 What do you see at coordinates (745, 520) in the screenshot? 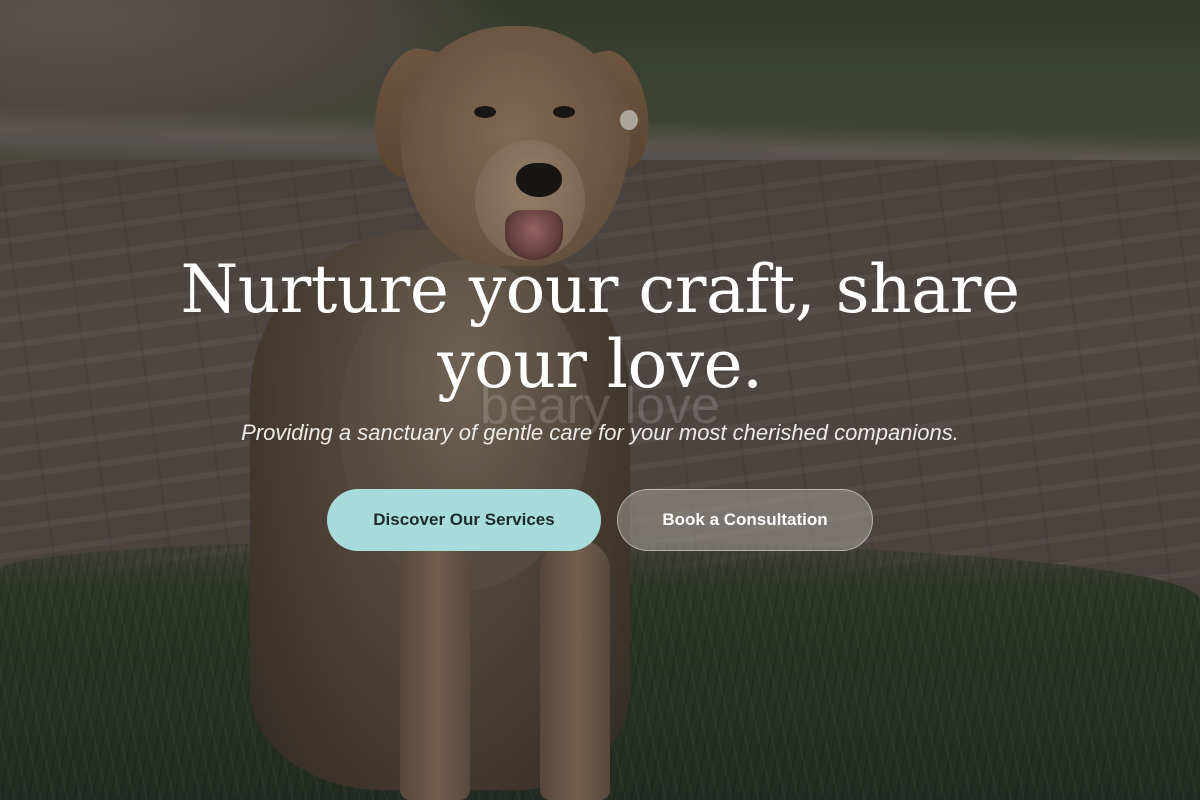
I see `book-consultation-button: Book a Consultation` at bounding box center [745, 520].